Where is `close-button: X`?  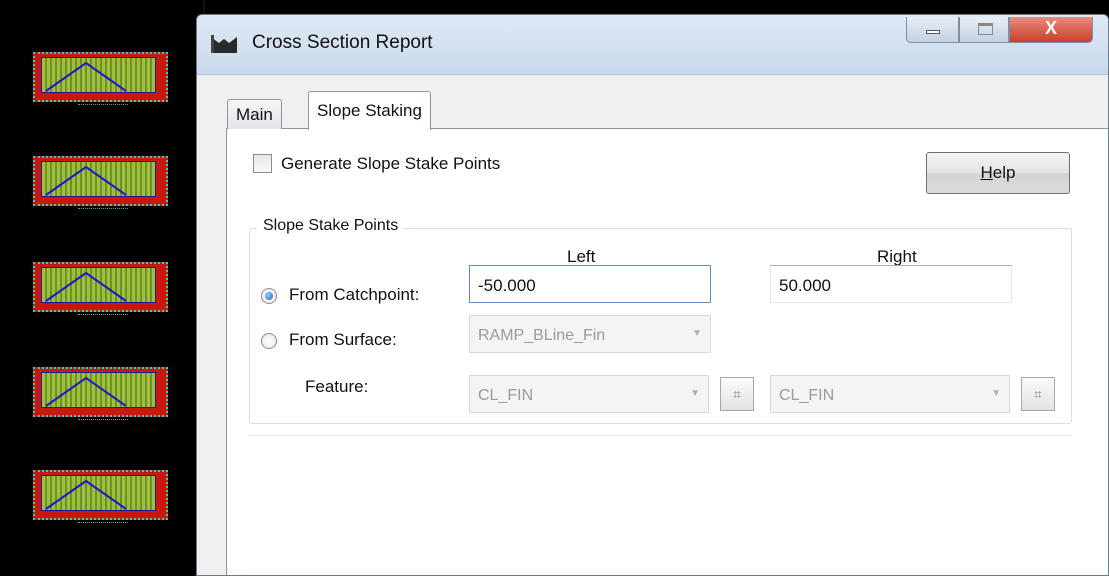
close-button: X is located at coordinates (1051, 30).